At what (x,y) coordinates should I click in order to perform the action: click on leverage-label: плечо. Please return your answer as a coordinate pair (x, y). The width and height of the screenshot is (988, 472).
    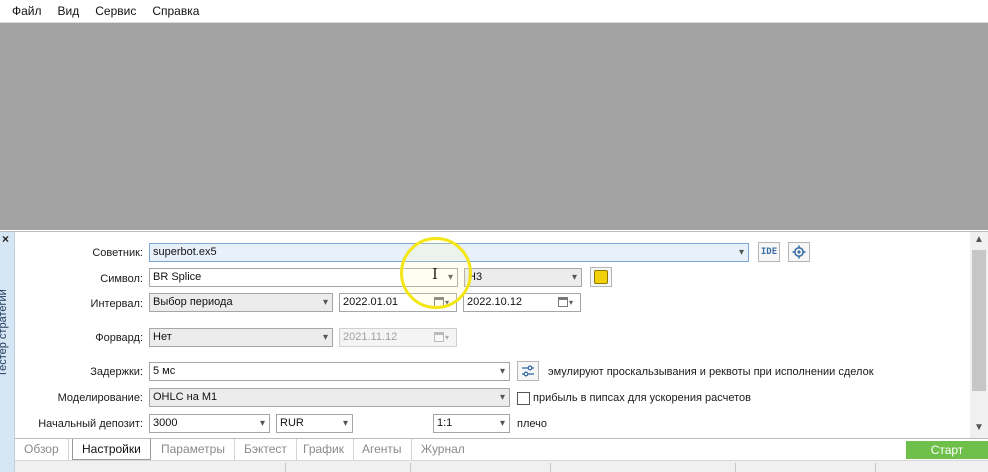
    Looking at the image, I should click on (532, 424).